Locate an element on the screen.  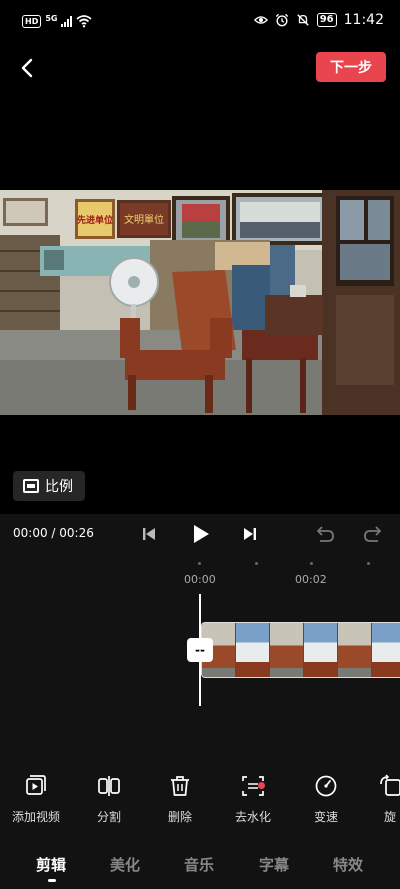
bottom-tab-bar: 剪辑 美化 音乐 字幕 特效 is located at coordinates (200, 861).